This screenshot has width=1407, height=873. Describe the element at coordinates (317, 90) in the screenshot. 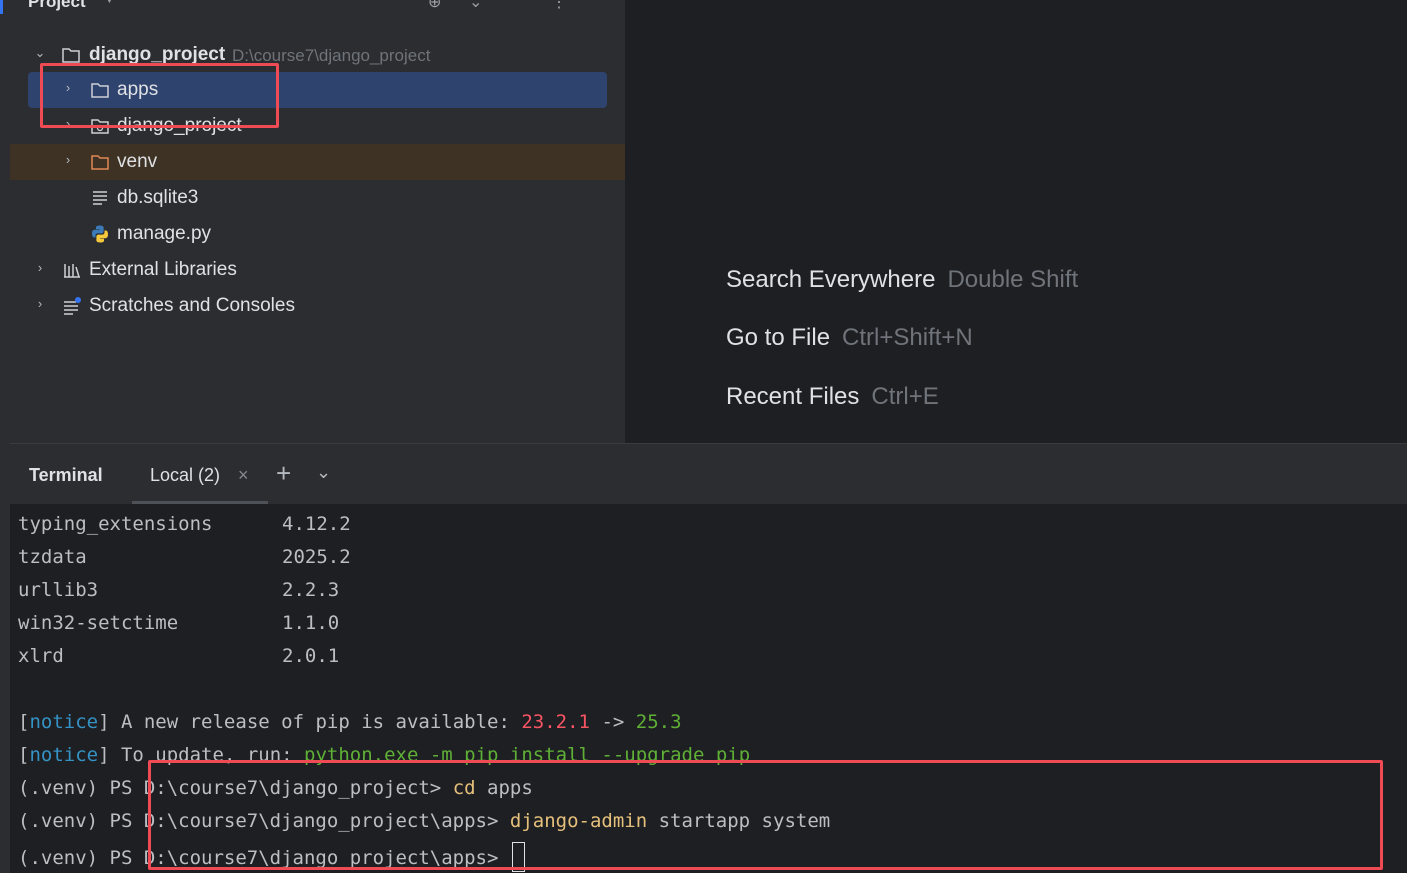

I see `tree-item-apps: › apps` at that location.